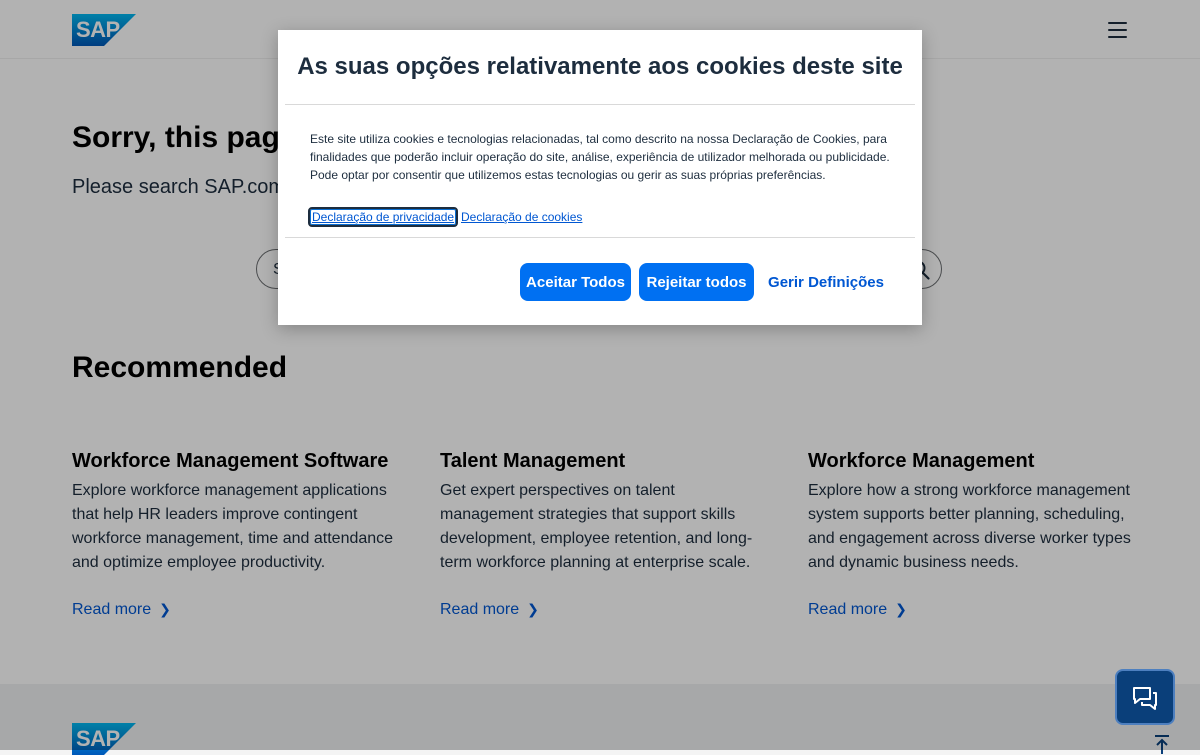  I want to click on manage-settings-button: Gerir Definições, so click(826, 282).